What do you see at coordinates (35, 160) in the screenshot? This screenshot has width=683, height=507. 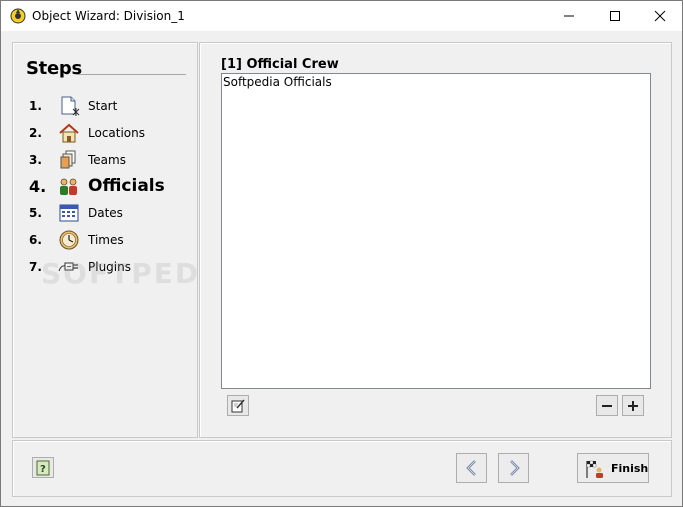 I see `step-number: 3.` at bounding box center [35, 160].